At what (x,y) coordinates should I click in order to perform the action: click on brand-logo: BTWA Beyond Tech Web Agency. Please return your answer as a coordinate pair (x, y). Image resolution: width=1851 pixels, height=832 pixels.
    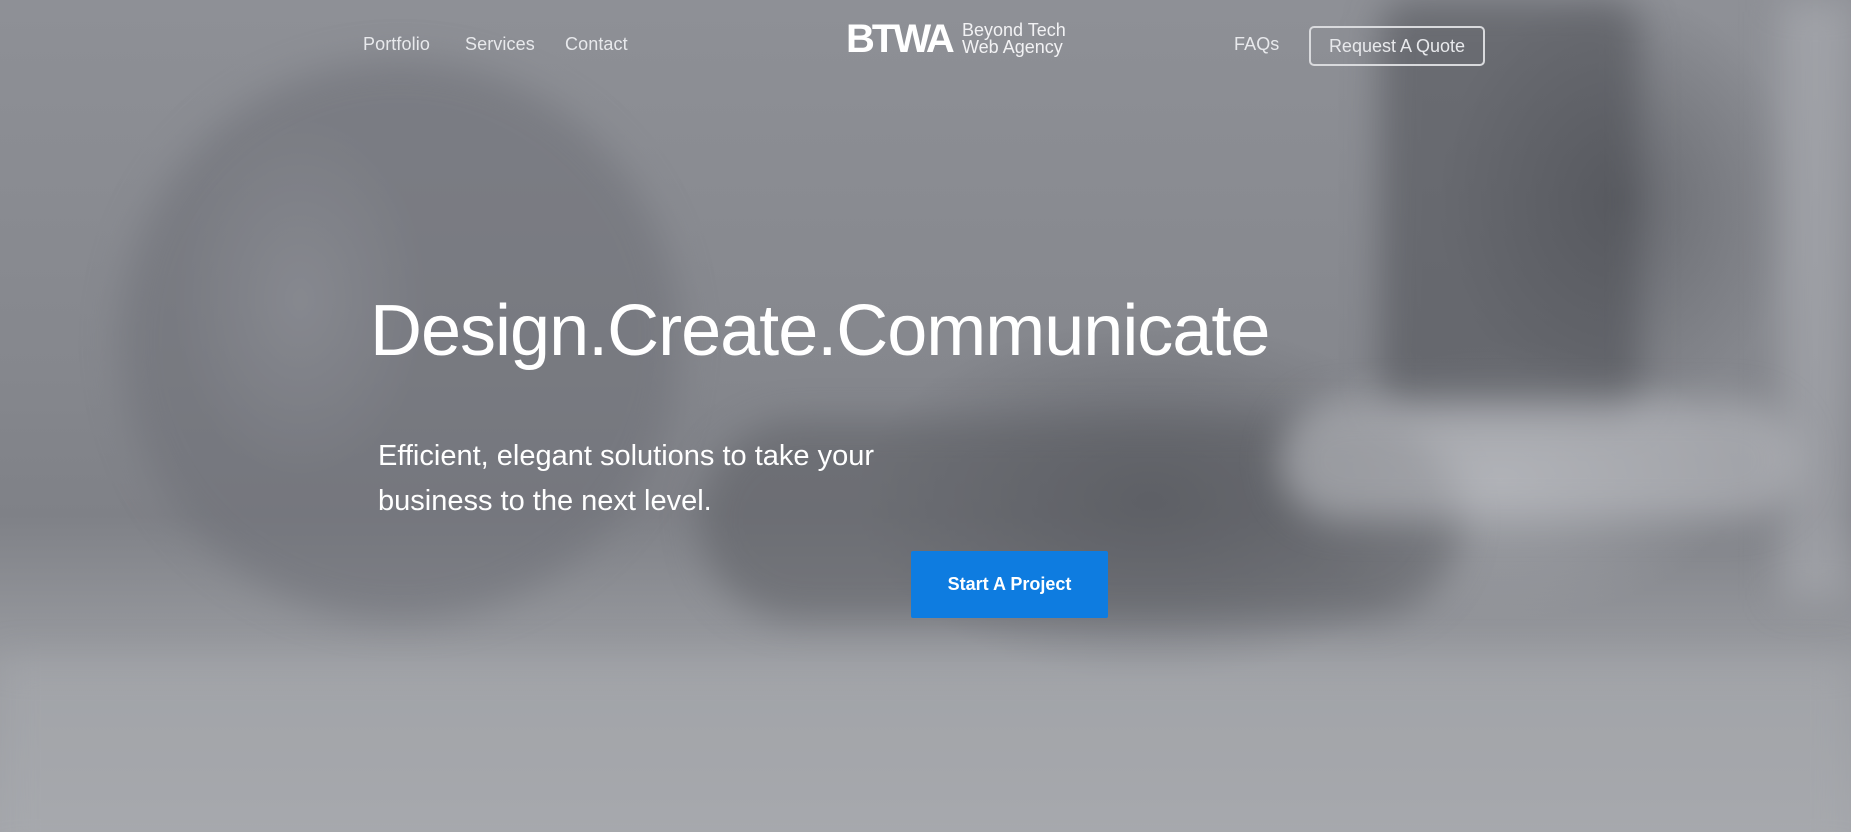
    Looking at the image, I should click on (959, 39).